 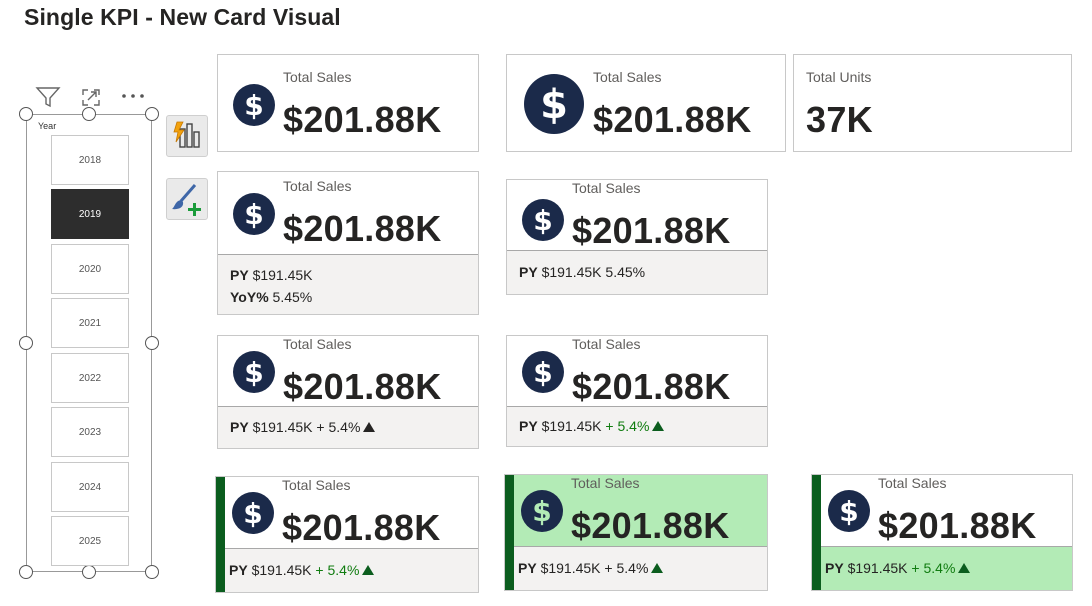 I want to click on more-options-icon, so click(x=133, y=96).